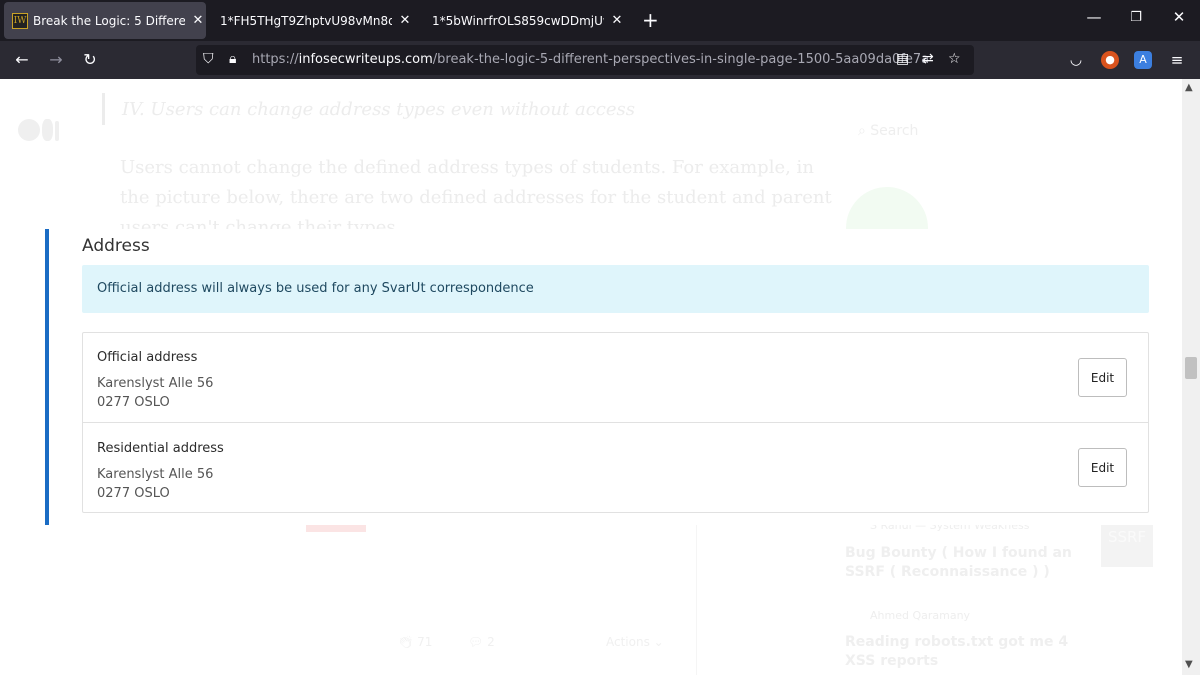 Image resolution: width=1200 pixels, height=675 pixels. I want to click on new-tab-button: +, so click(650, 20).